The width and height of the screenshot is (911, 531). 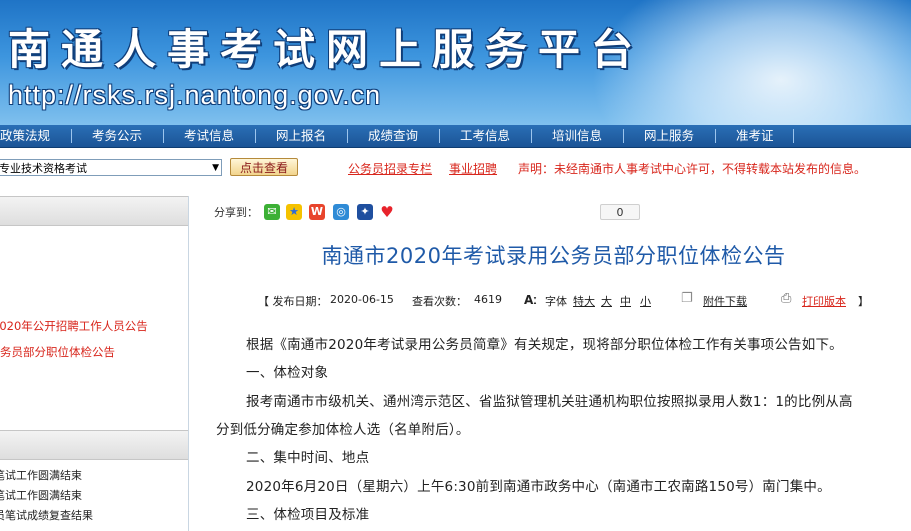 I want to click on article-heading: 一、体检对象, so click(x=287, y=373).